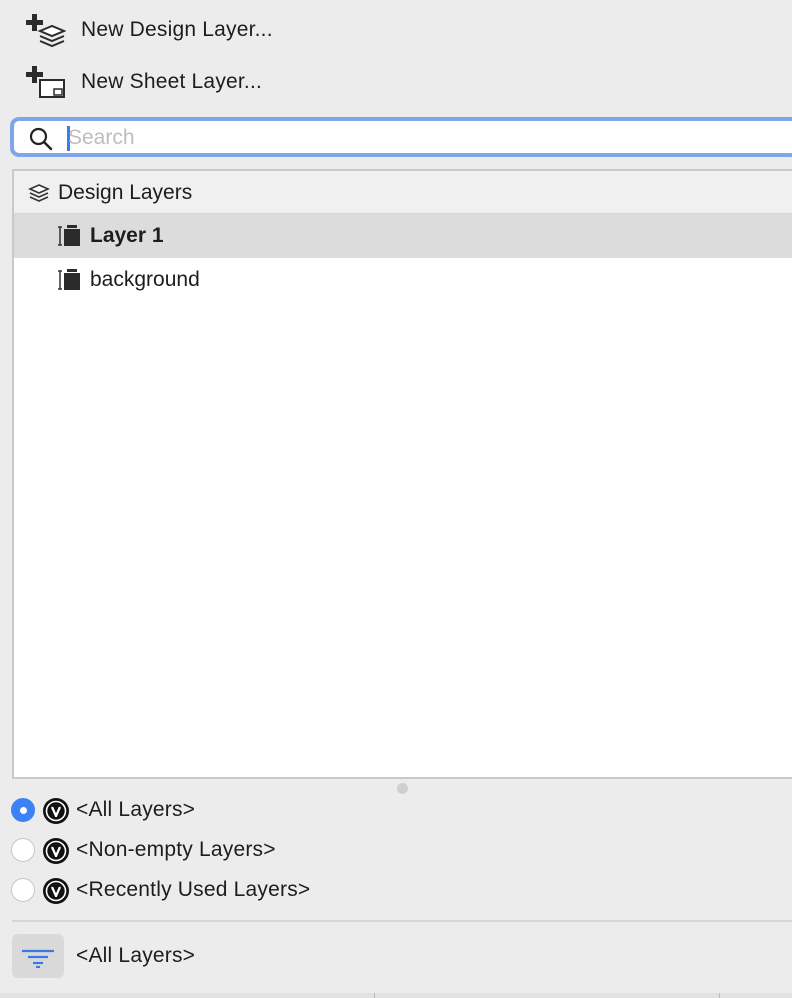  What do you see at coordinates (127, 235) in the screenshot?
I see `layer-name: Layer 1` at bounding box center [127, 235].